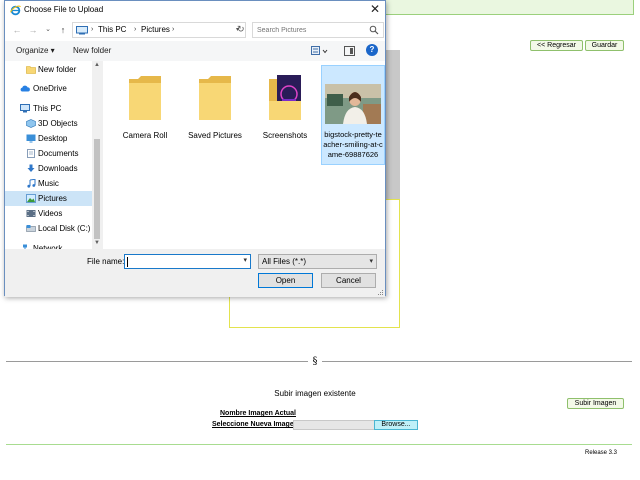 This screenshot has height=480, width=640. Describe the element at coordinates (374, 30) in the screenshot. I see `search-icon` at that location.